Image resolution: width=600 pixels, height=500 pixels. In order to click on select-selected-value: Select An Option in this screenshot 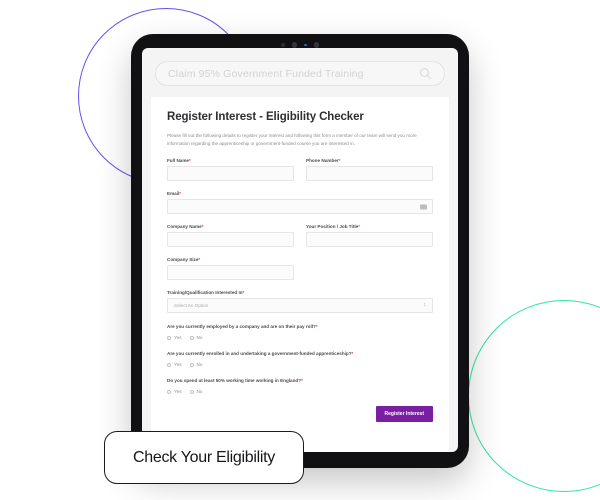, I will do `click(191, 306)`.